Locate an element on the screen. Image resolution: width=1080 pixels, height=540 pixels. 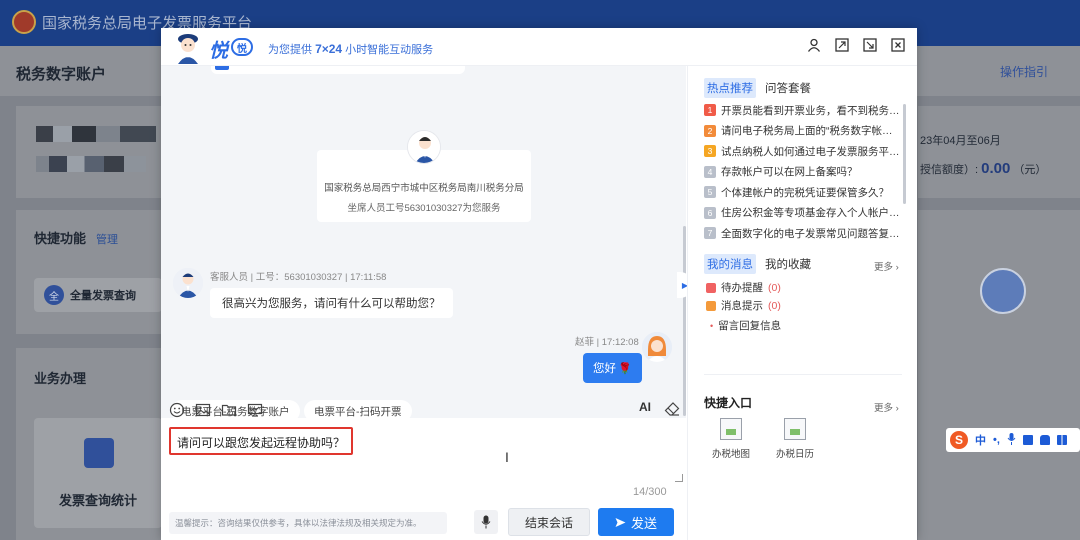
credit-limit: 授信额度）: 0.00 （元） is located at coordinates (983, 168).